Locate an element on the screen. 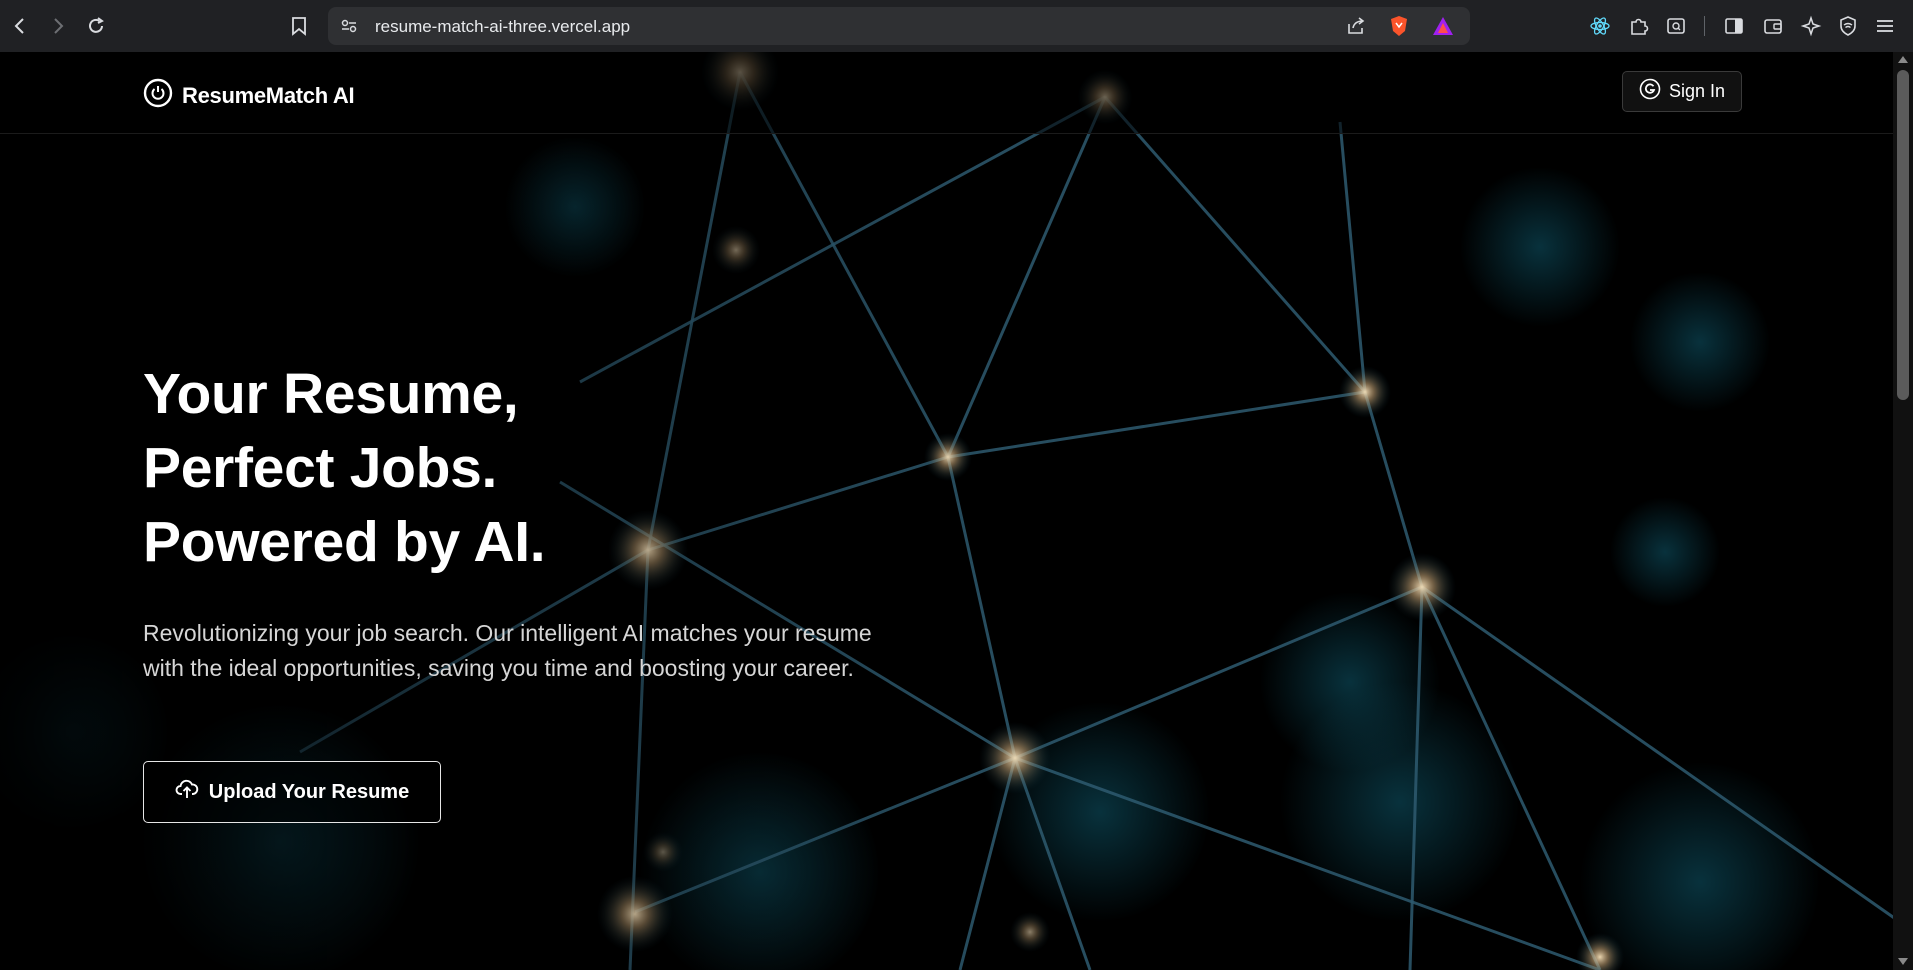  upload-resume-label: Upload Your Resume is located at coordinates (309, 791).